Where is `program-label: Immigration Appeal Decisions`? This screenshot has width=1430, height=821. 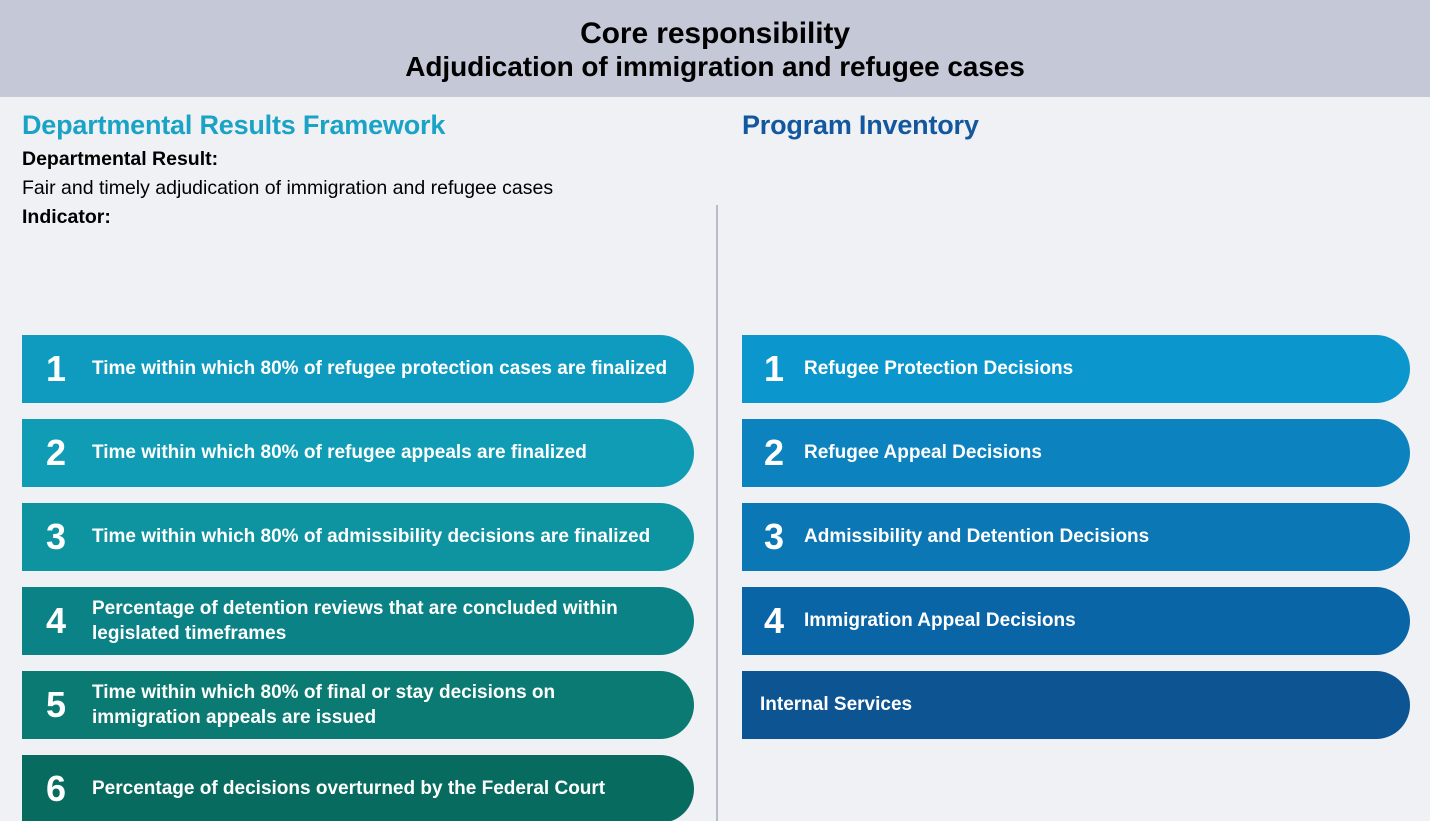
program-label: Immigration Appeal Decisions is located at coordinates (940, 621).